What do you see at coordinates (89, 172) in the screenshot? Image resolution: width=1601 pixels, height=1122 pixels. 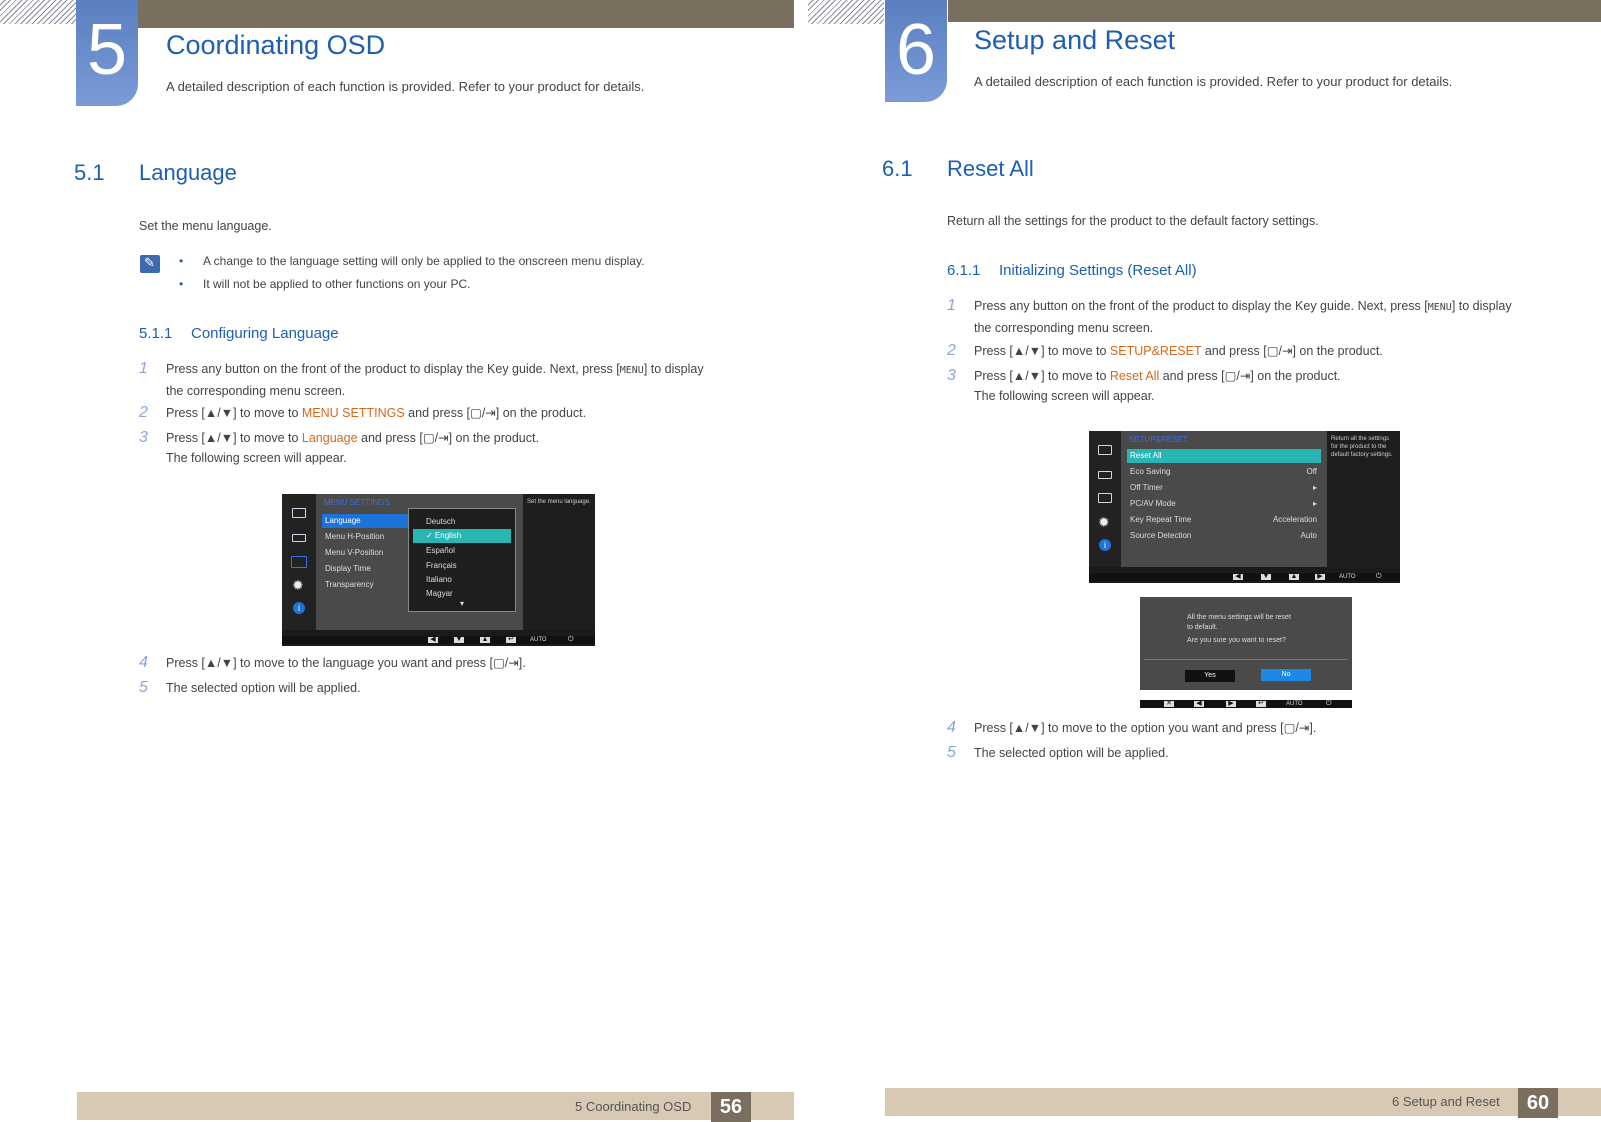 I see `section-number: 5.1` at bounding box center [89, 172].